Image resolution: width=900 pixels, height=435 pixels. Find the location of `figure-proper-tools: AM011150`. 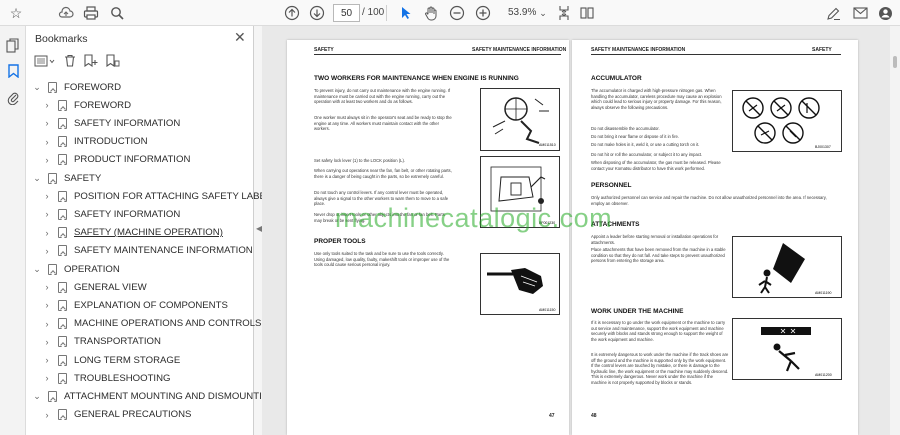

figure-proper-tools: AM011150 is located at coordinates (520, 284).